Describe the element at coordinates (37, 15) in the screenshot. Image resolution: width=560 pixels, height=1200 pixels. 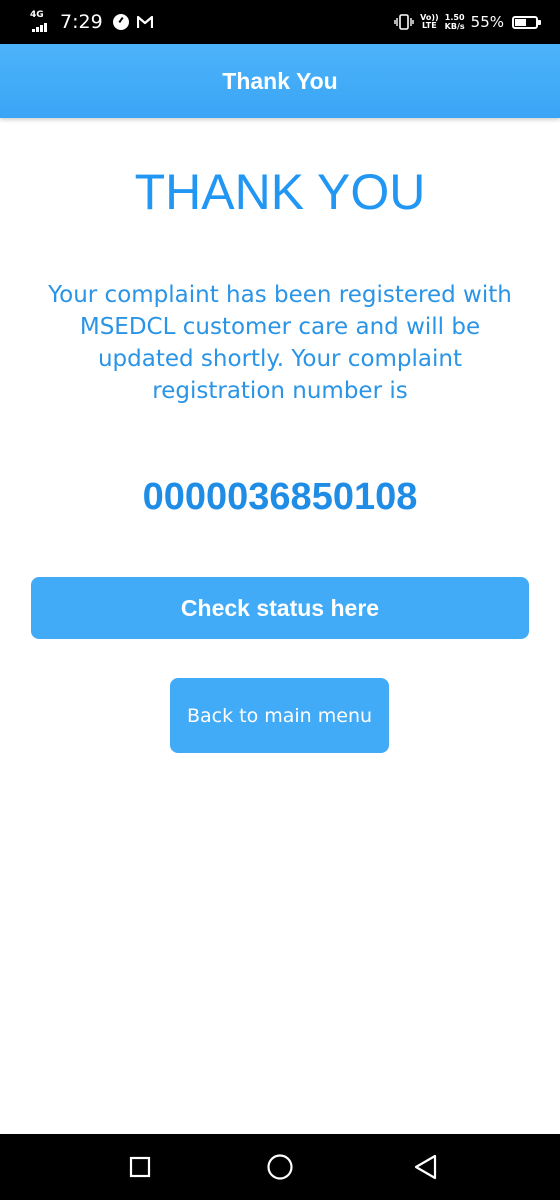
I see `network-type: 4G` at that location.